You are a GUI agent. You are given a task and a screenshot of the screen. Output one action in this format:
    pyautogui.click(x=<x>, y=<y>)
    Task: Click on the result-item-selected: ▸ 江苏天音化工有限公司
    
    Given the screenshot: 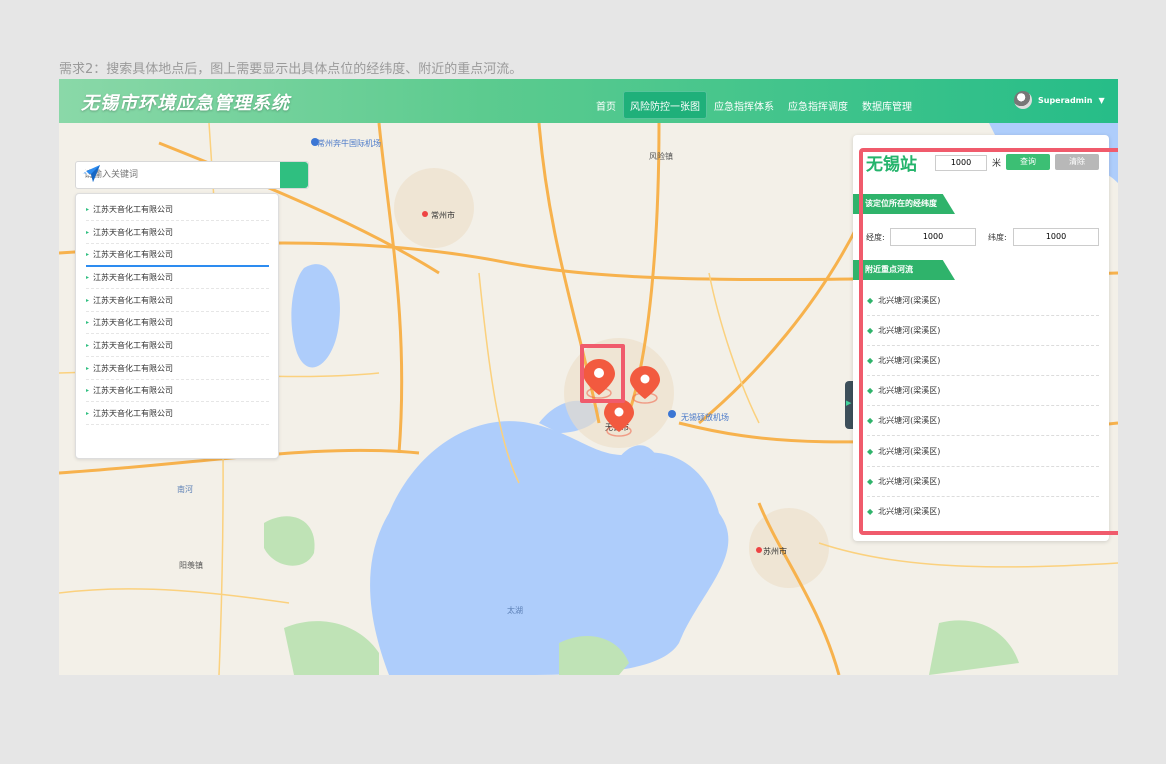 What is the action you would take?
    pyautogui.click(x=177, y=255)
    